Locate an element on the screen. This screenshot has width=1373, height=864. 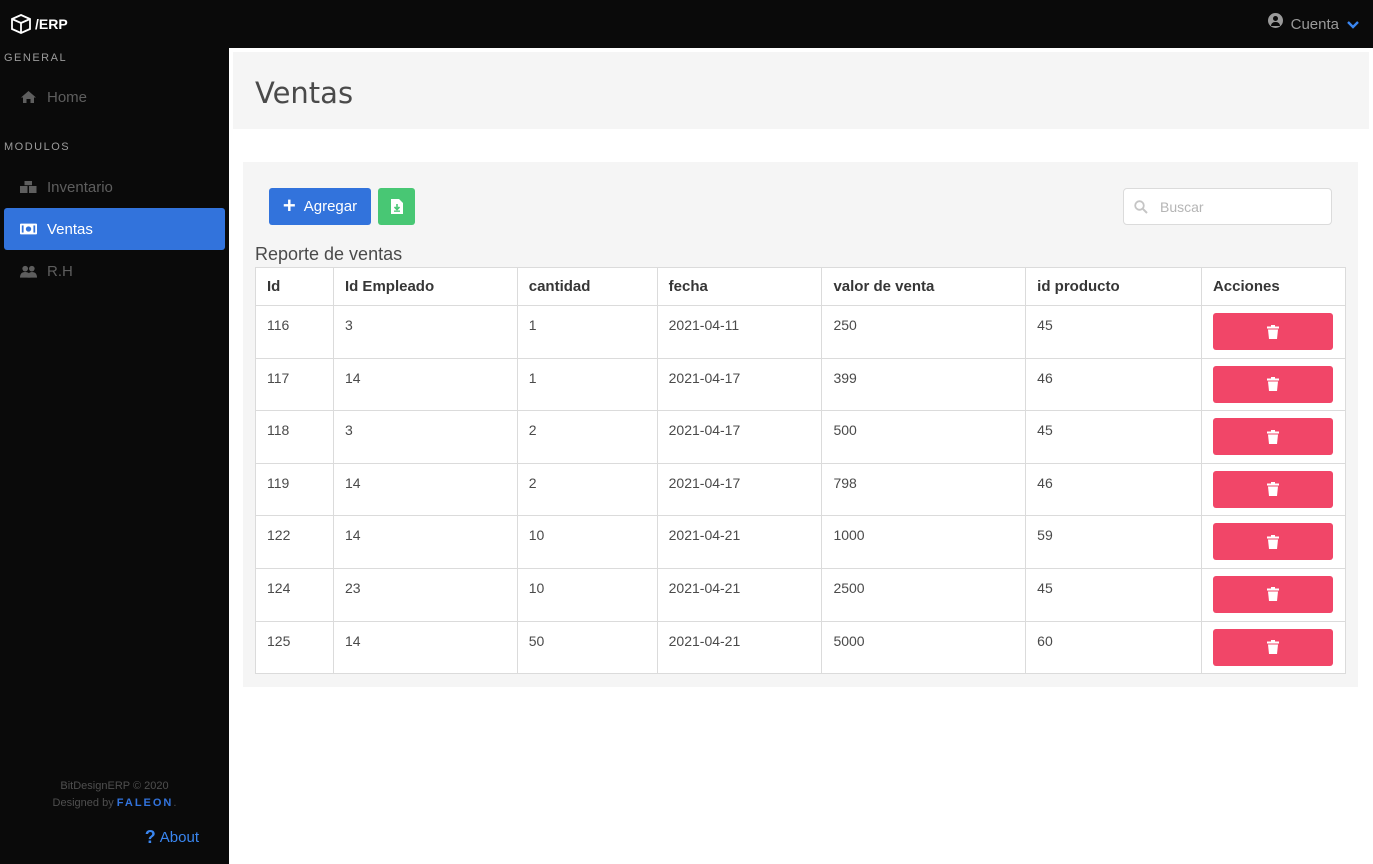
add-button: + Agregar is located at coordinates (320, 206).